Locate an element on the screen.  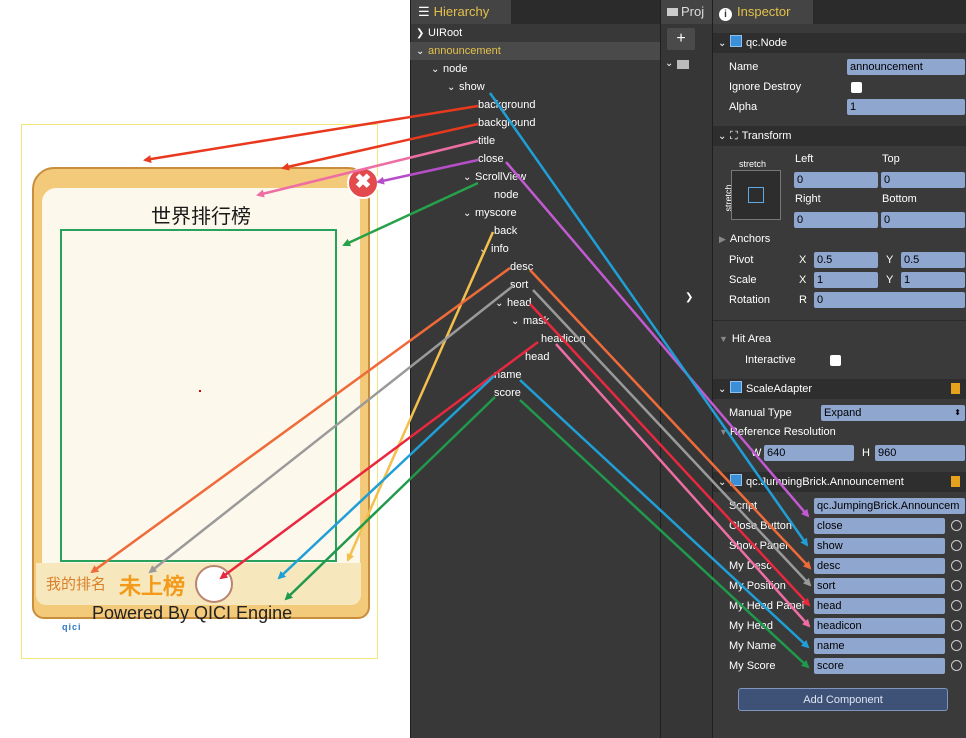
arrow-prop-score is located at coordinates (664, 534).